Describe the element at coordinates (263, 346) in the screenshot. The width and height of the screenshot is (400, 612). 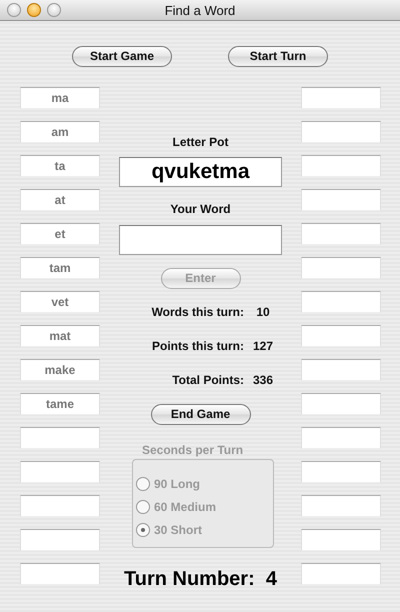
I see `stat-value: 127` at that location.